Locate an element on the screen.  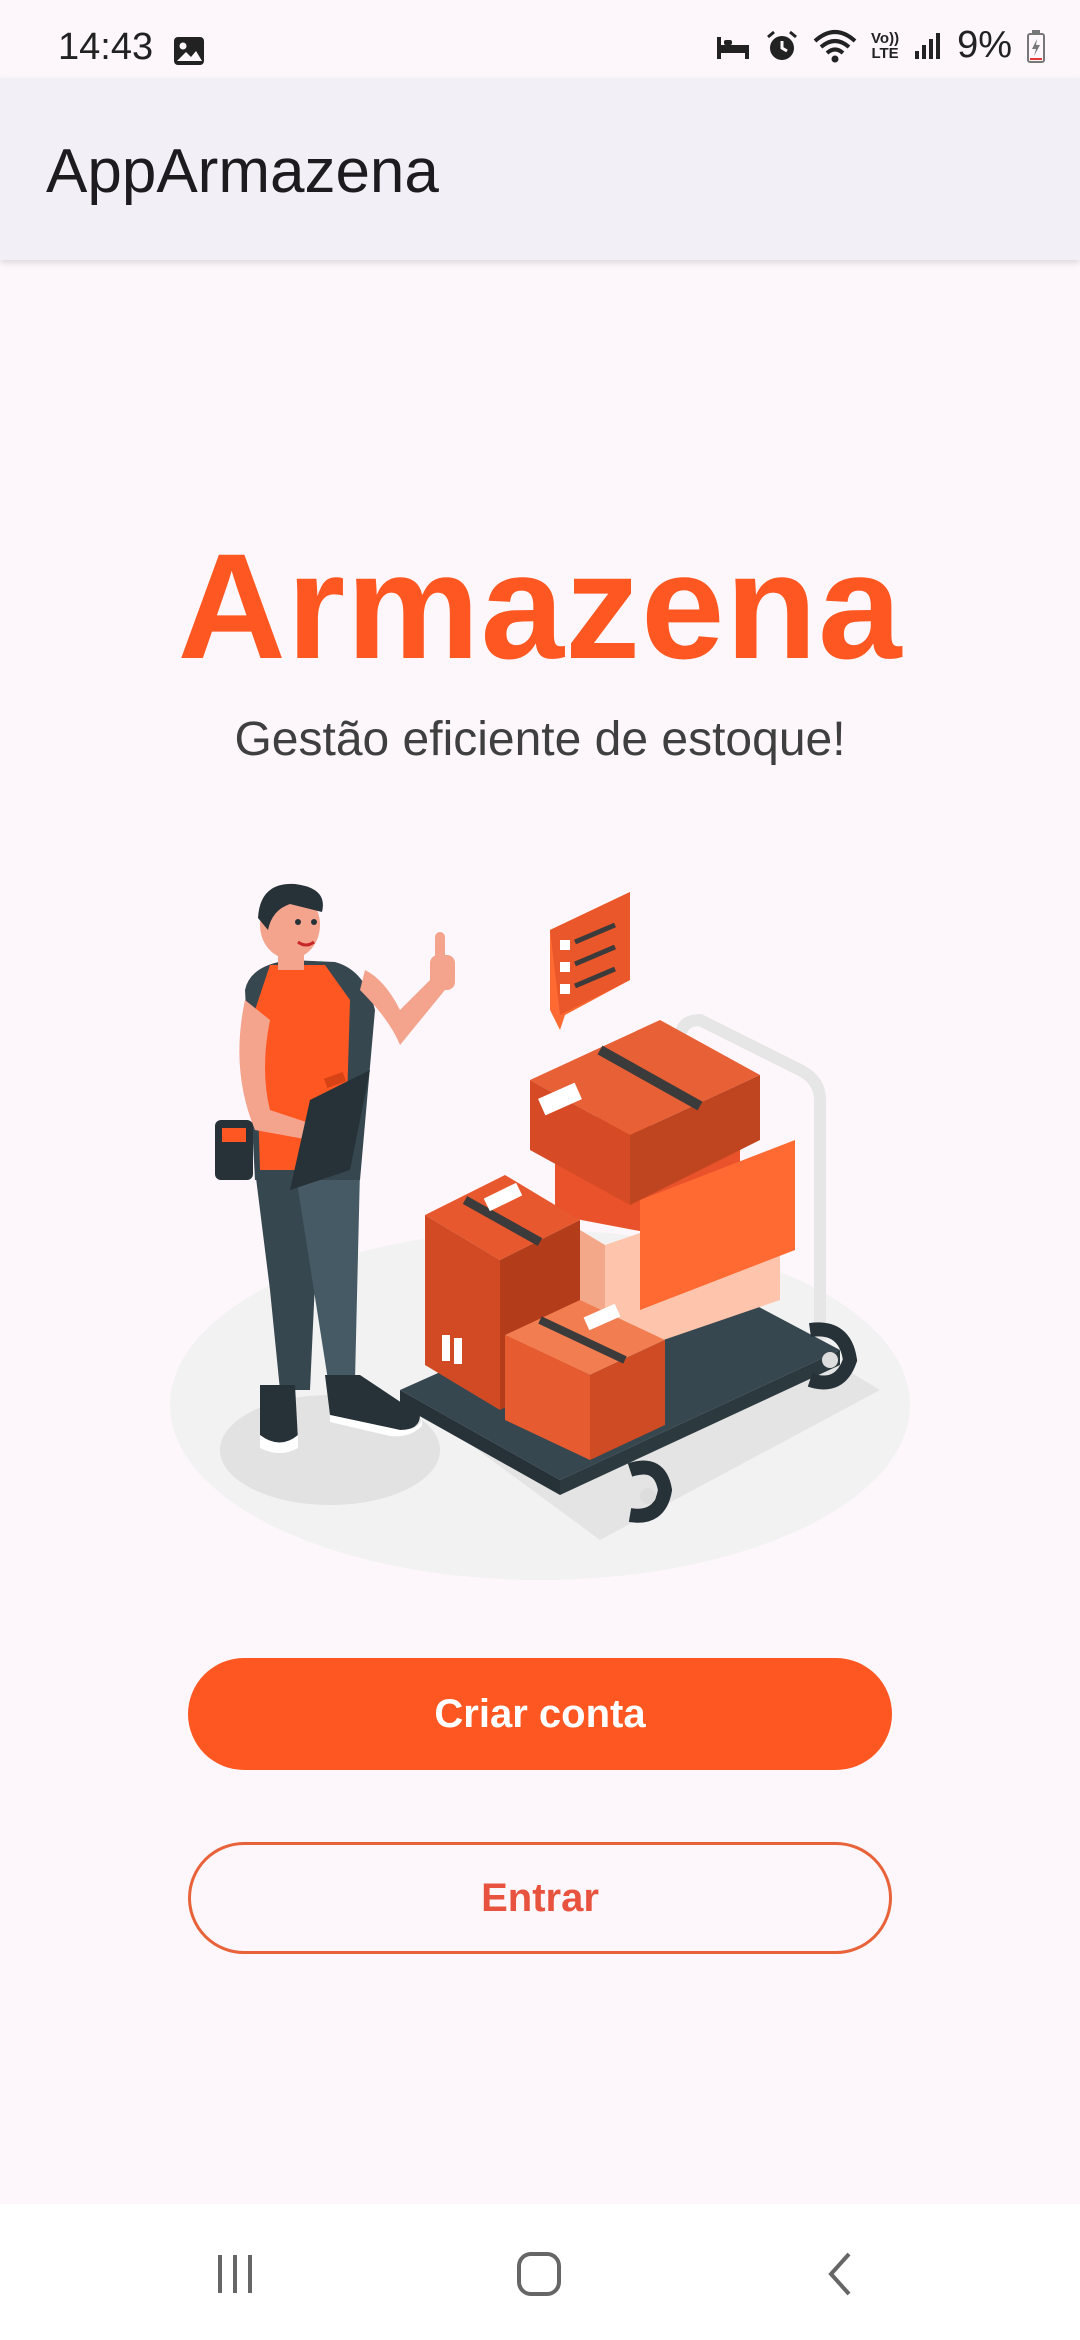
wifi-icon is located at coordinates (835, 46).